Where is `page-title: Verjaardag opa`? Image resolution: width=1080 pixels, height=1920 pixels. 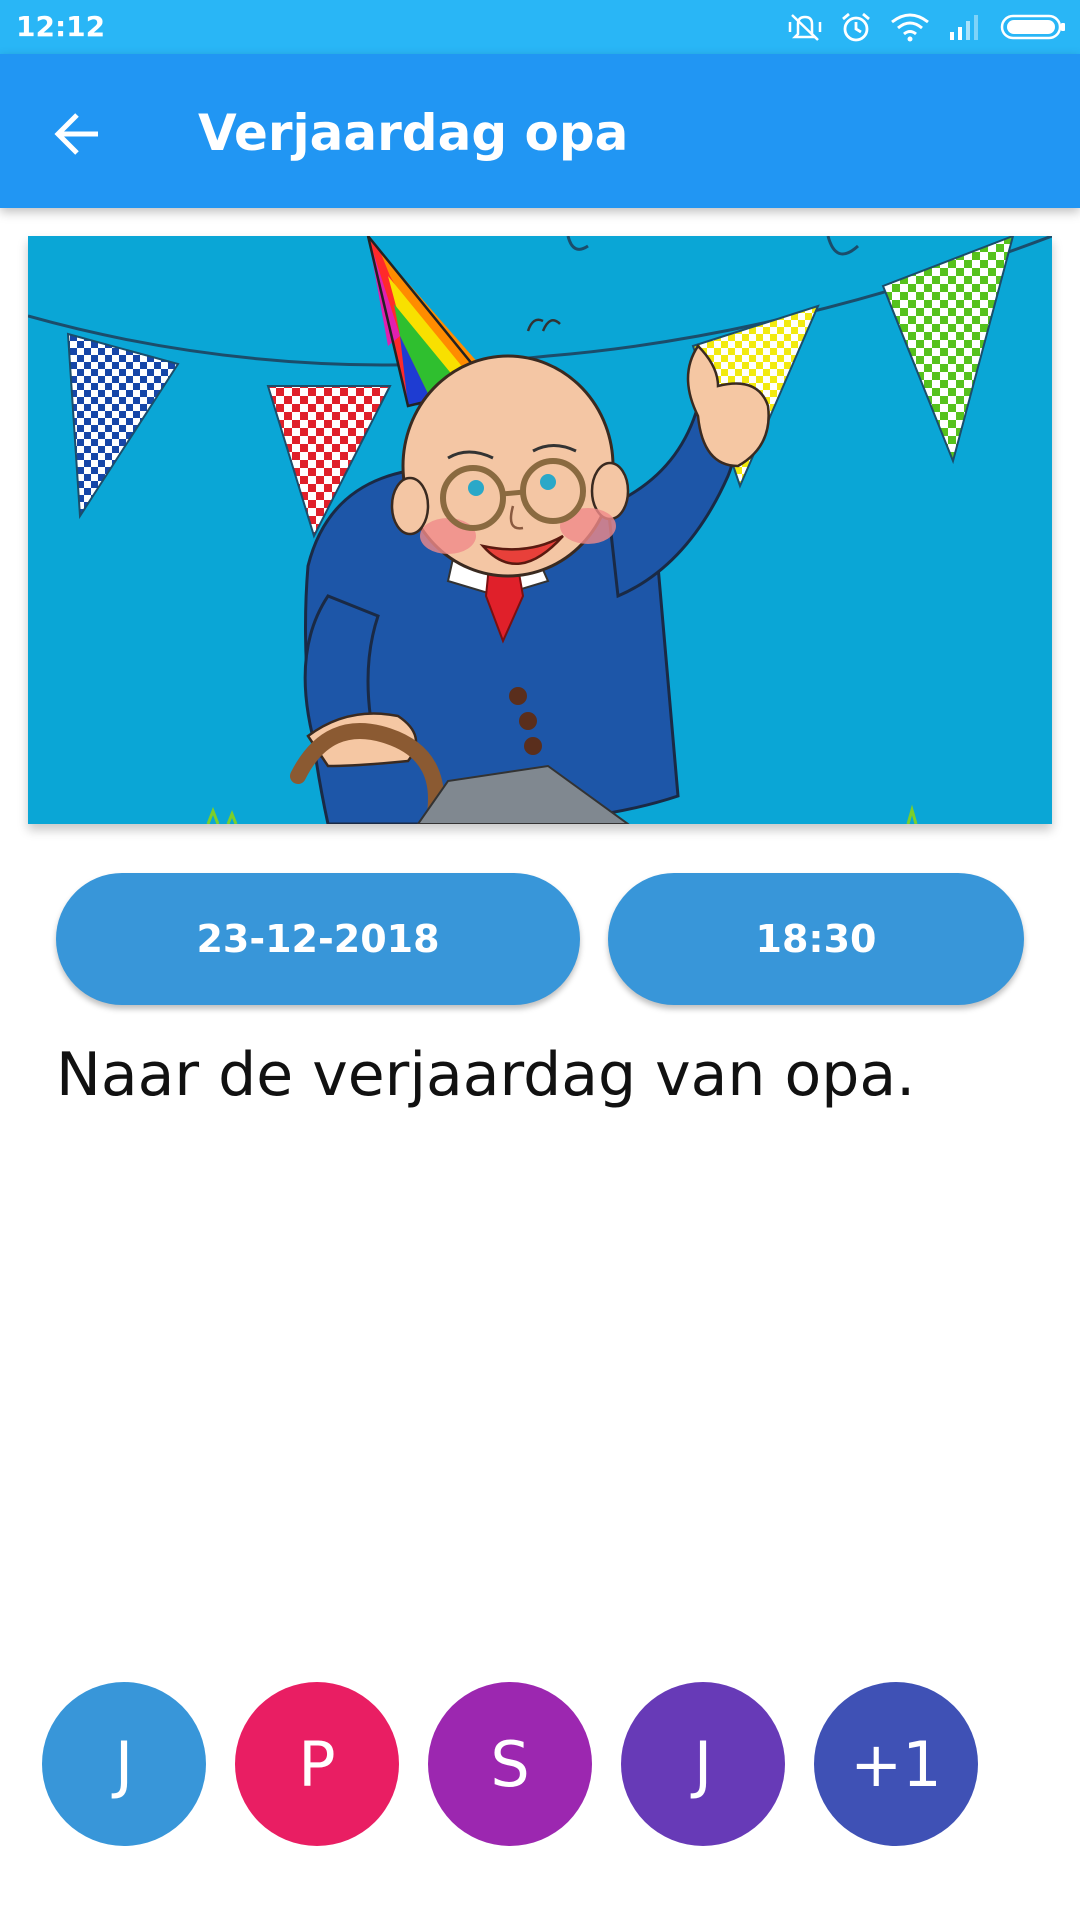
page-title: Verjaardag opa is located at coordinates (413, 133).